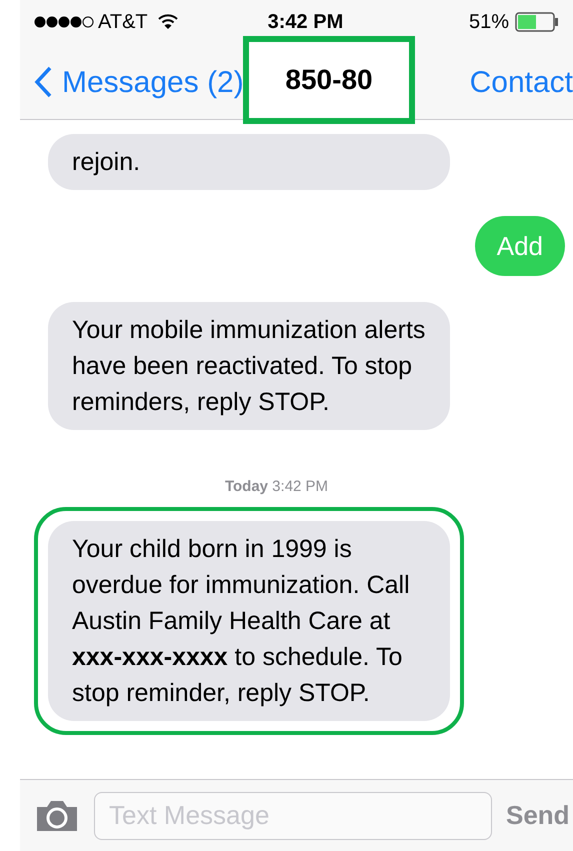  I want to click on conversation-title: 850-80, so click(329, 80).